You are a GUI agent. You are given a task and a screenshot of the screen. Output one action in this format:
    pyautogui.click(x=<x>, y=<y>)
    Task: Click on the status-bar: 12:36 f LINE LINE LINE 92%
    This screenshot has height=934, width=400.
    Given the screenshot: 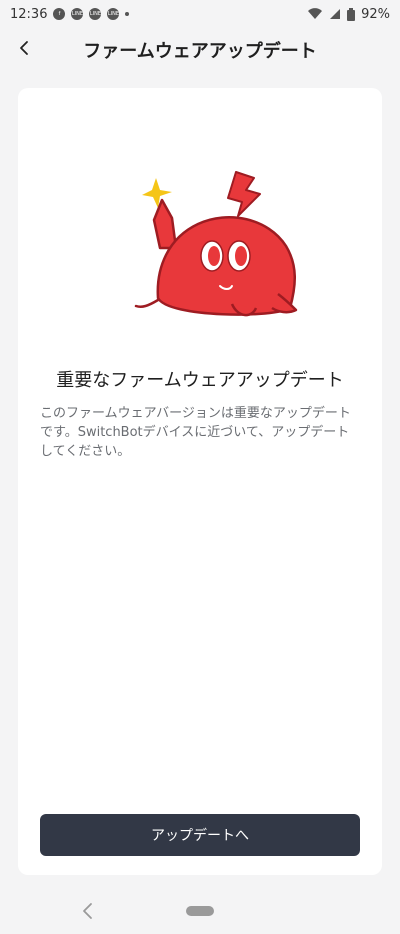 What is the action you would take?
    pyautogui.click(x=200, y=14)
    